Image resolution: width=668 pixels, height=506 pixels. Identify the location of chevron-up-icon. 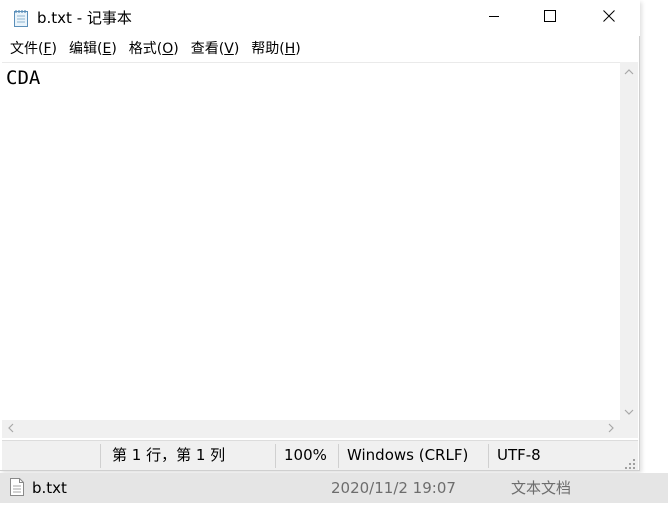
(629, 71).